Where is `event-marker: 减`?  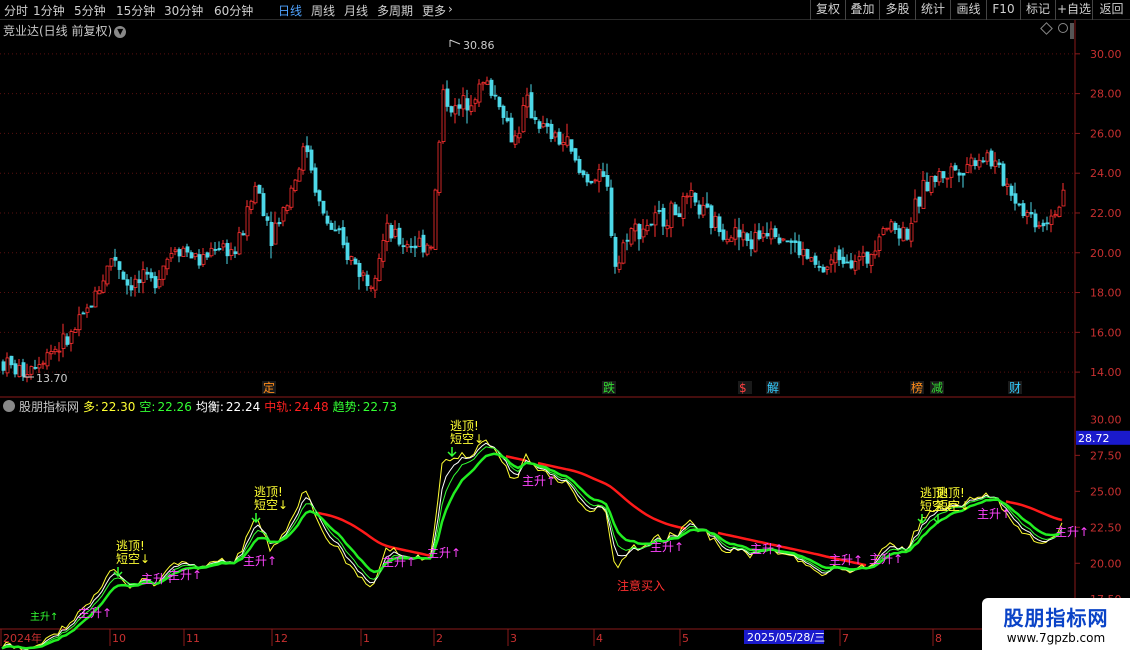
event-marker: 减 is located at coordinates (937, 388).